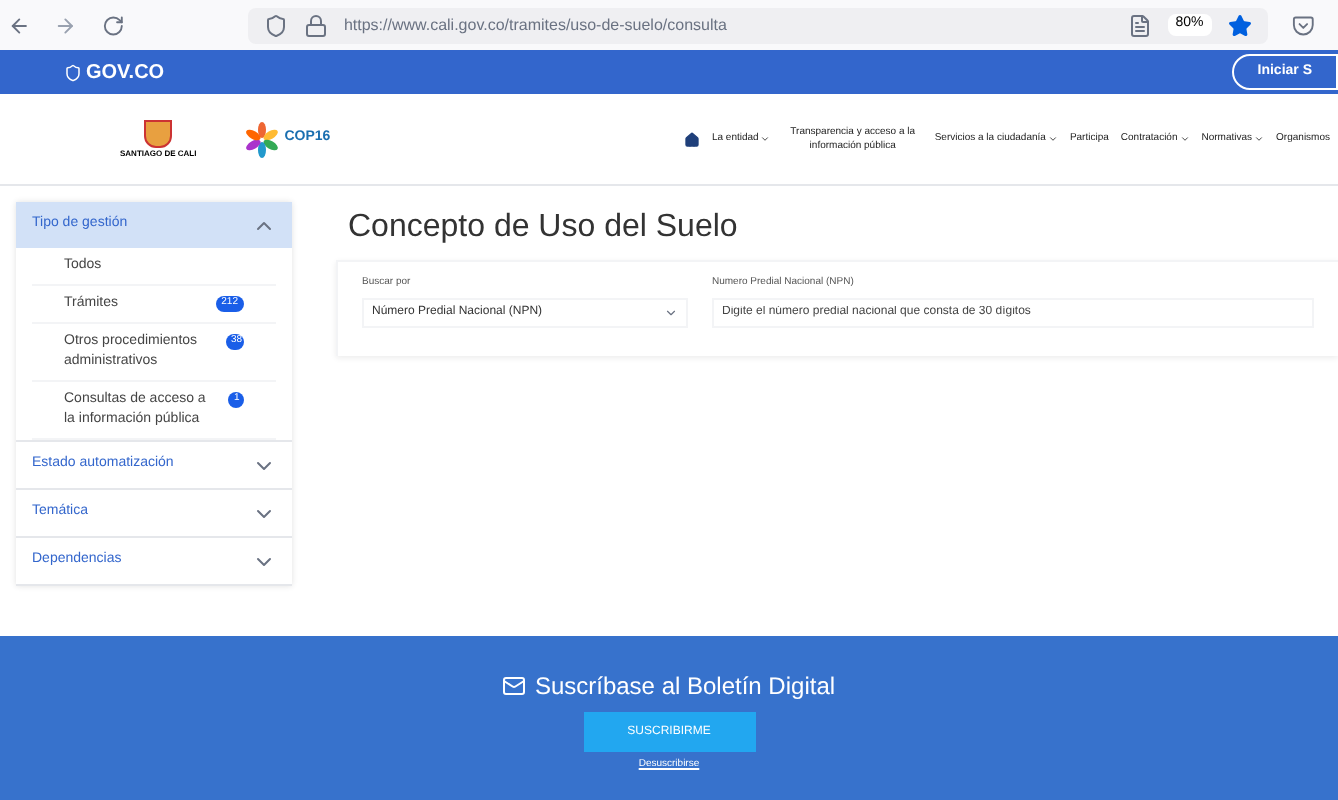  What do you see at coordinates (66, 25) in the screenshot?
I see `forward-icon` at bounding box center [66, 25].